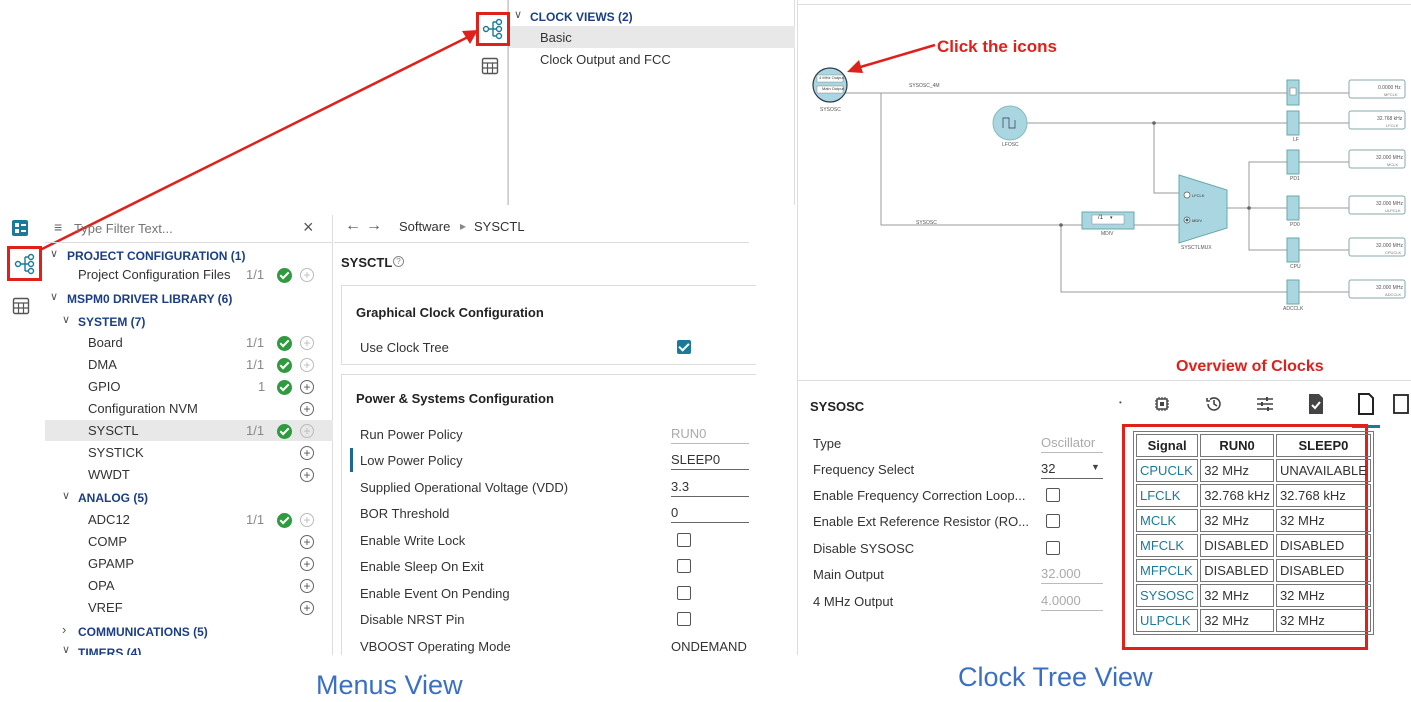  What do you see at coordinates (111, 322) in the screenshot?
I see `system-header: SYSTEM (7)` at bounding box center [111, 322].